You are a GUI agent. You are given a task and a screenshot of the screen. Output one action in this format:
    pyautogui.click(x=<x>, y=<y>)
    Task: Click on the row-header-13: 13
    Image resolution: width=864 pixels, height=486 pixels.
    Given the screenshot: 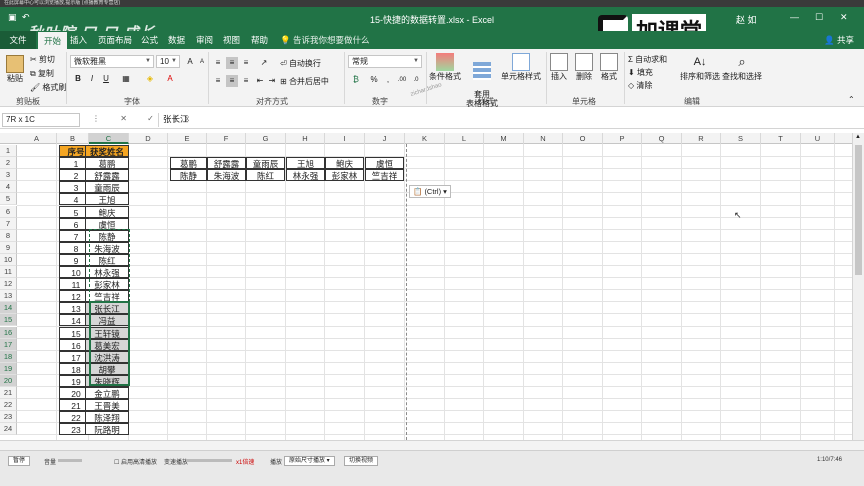 What is the action you would take?
    pyautogui.click(x=8, y=296)
    